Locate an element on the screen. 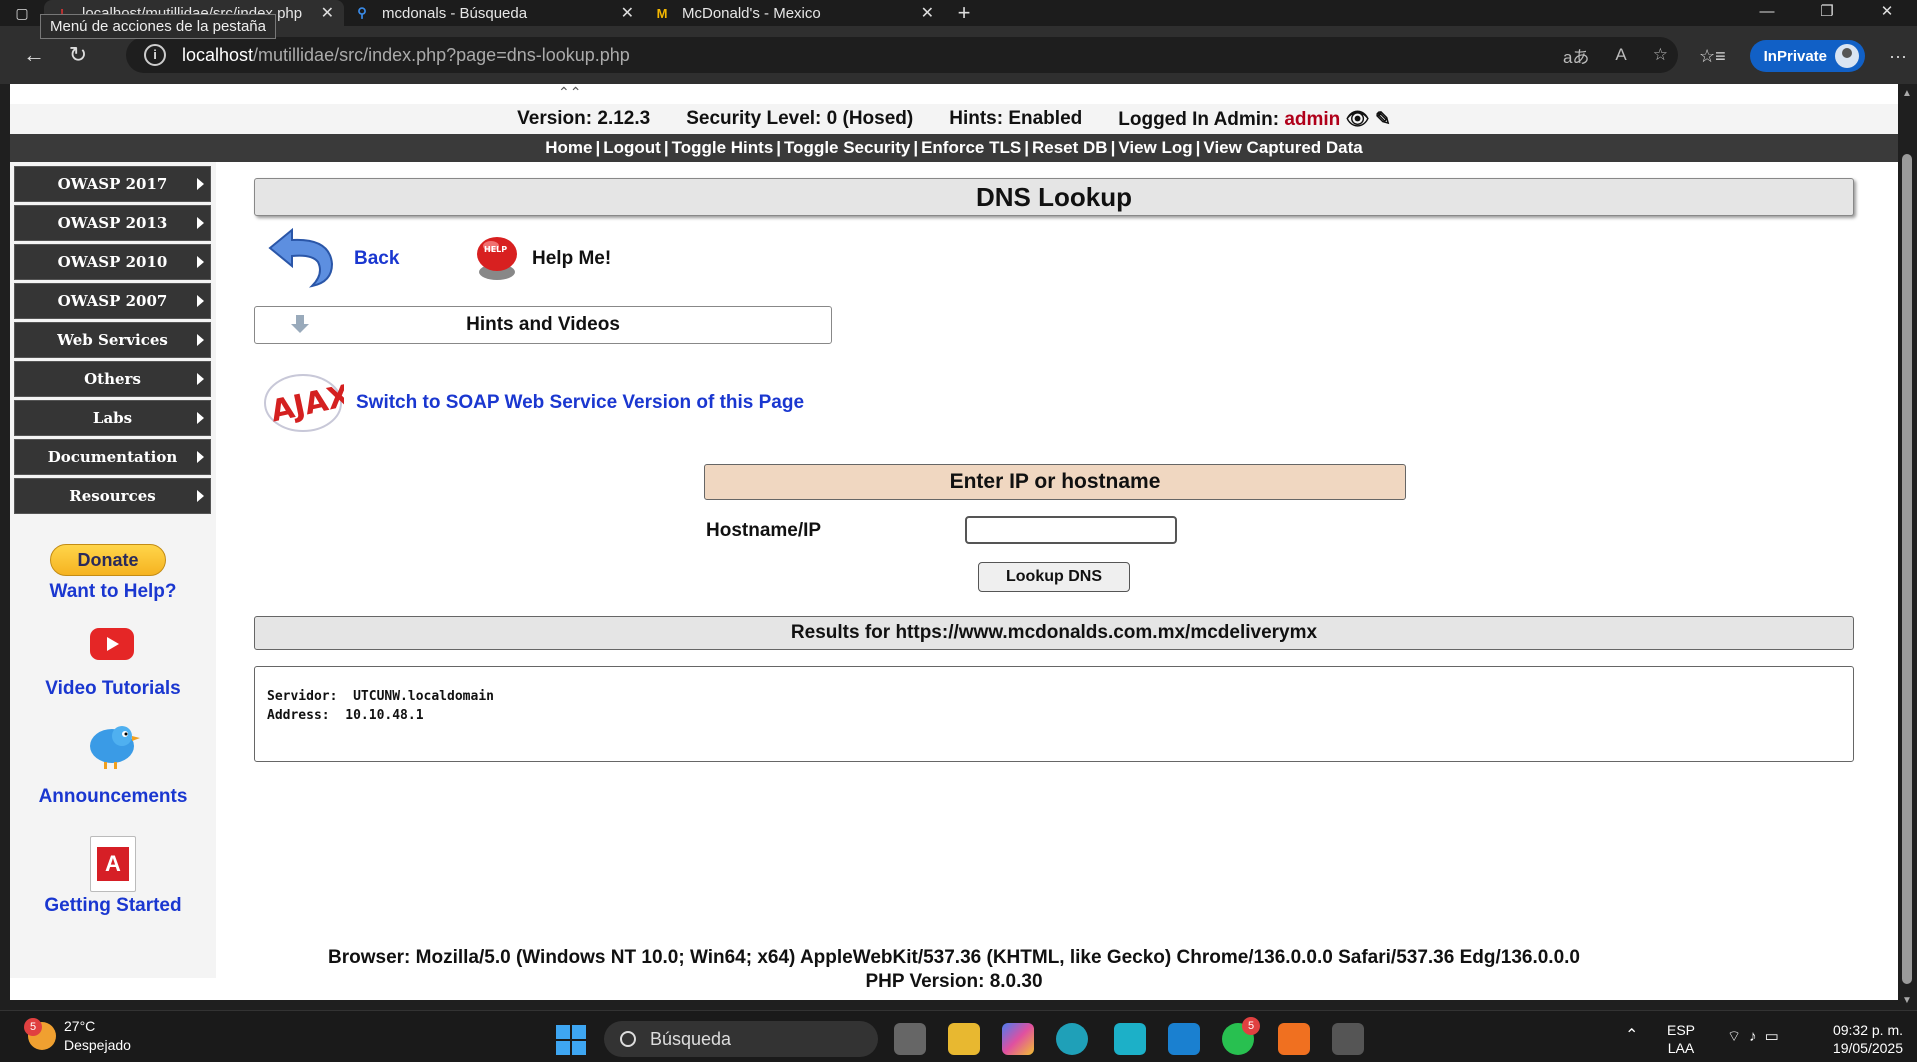 Image resolution: width=1917 pixels, height=1062 pixels. sidebar-item-web-services: Web Services is located at coordinates (112, 340).